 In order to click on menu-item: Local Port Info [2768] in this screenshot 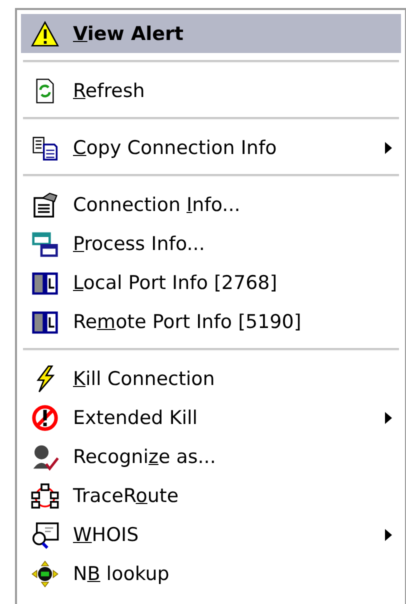, I will do `click(211, 282)`.